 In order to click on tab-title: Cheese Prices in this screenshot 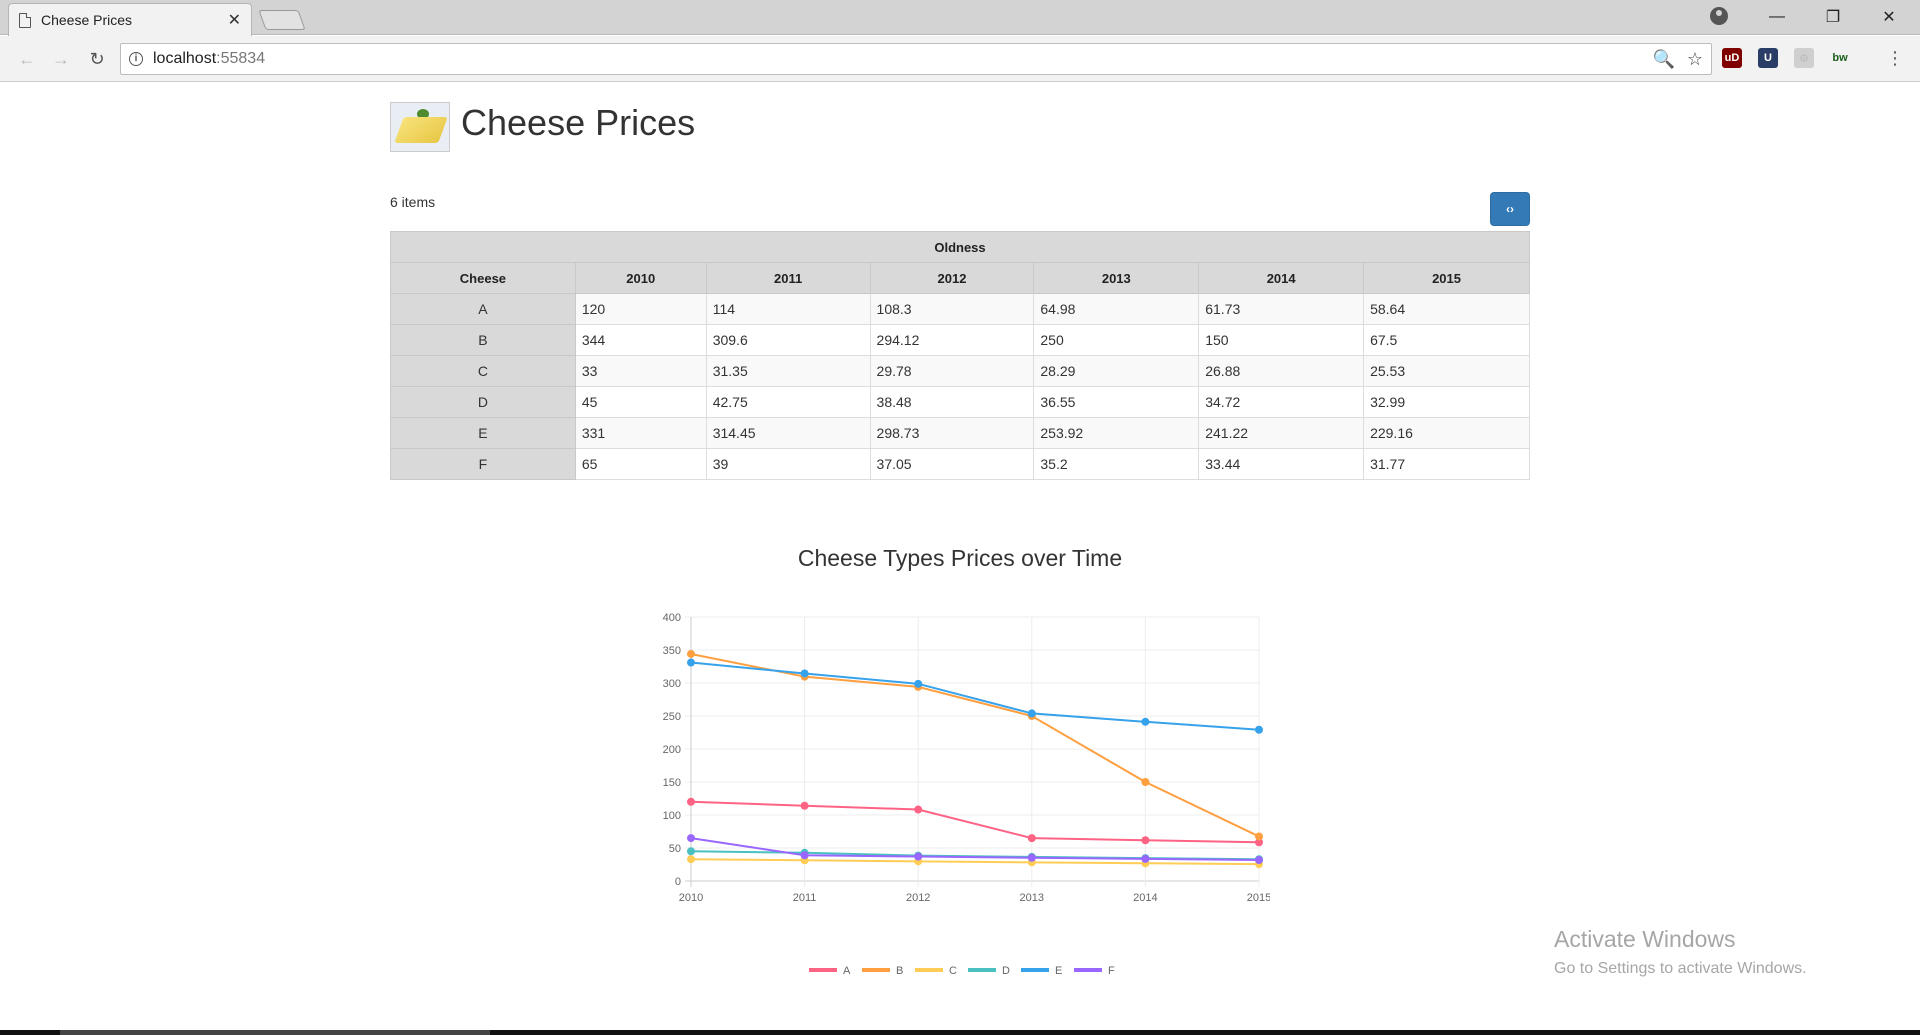, I will do `click(87, 20)`.